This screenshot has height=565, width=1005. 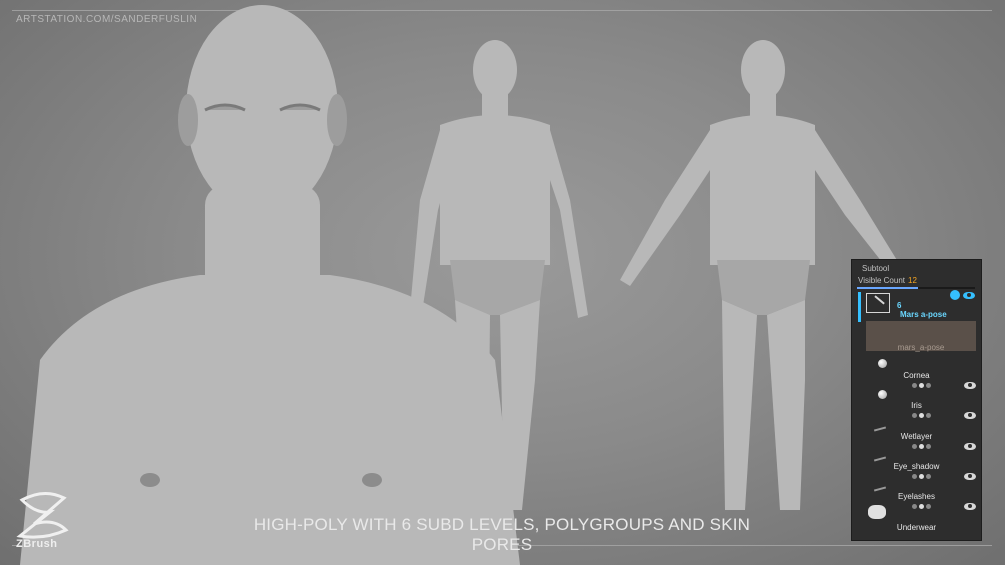 I want to click on subtool-row-label: Wetlayer, so click(x=916, y=436).